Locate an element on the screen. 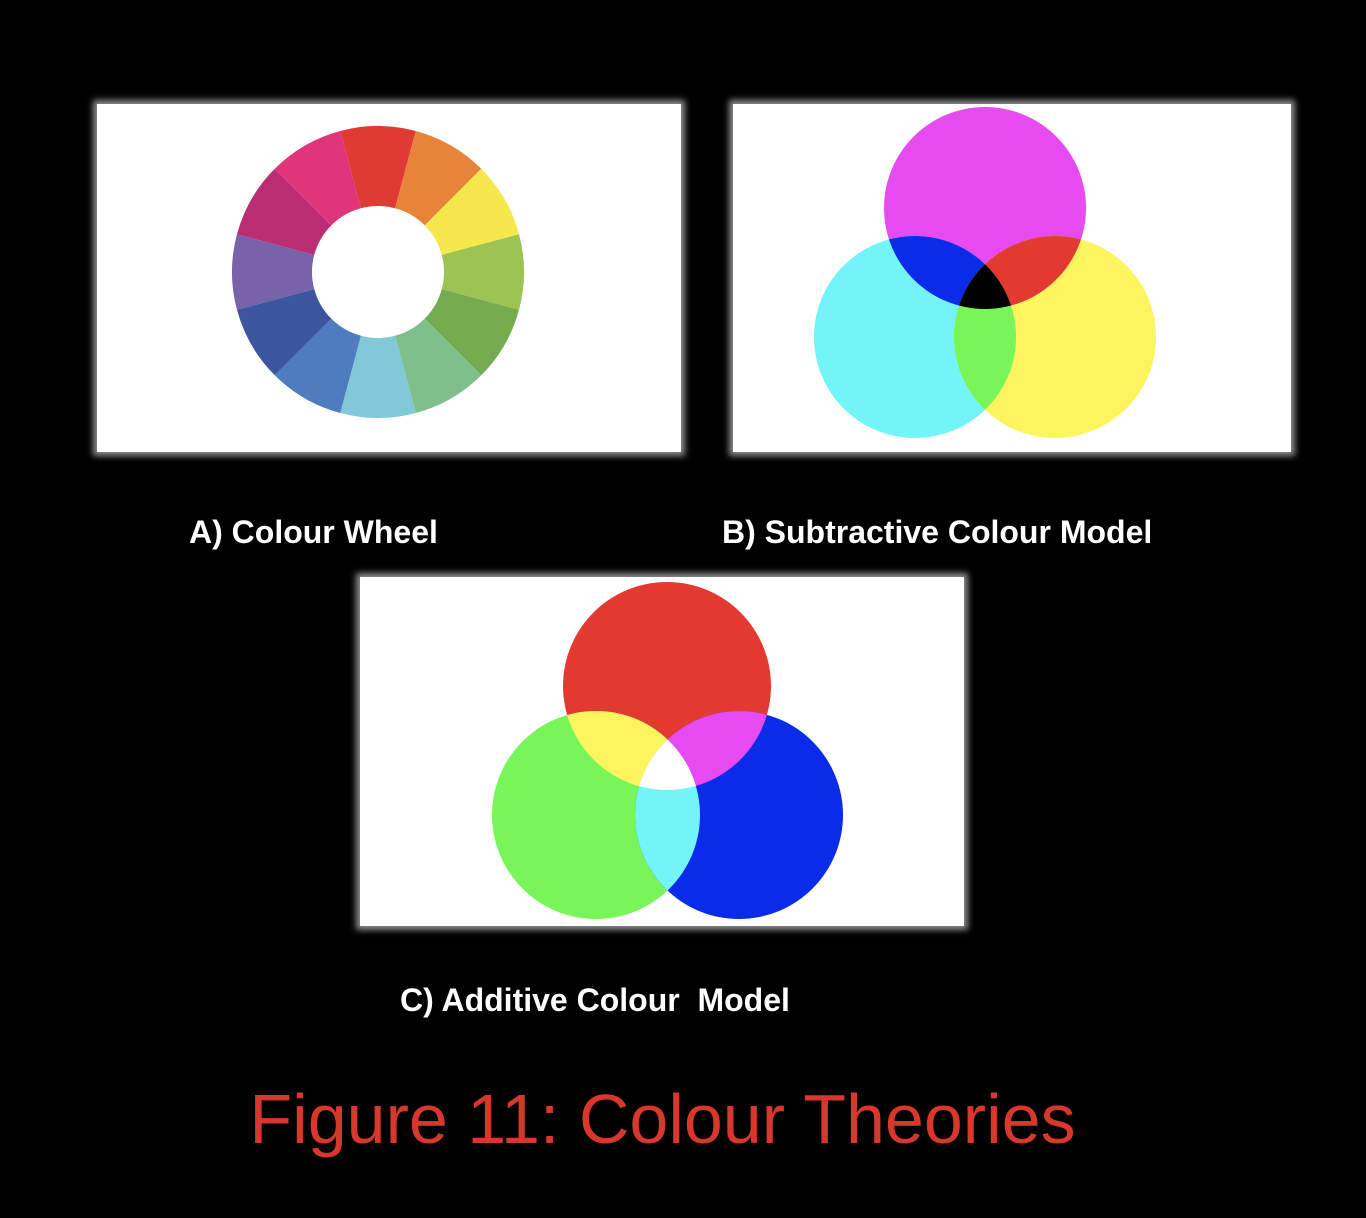  caption-additive-model: C) Additive Colour Model is located at coordinates (595, 1000).